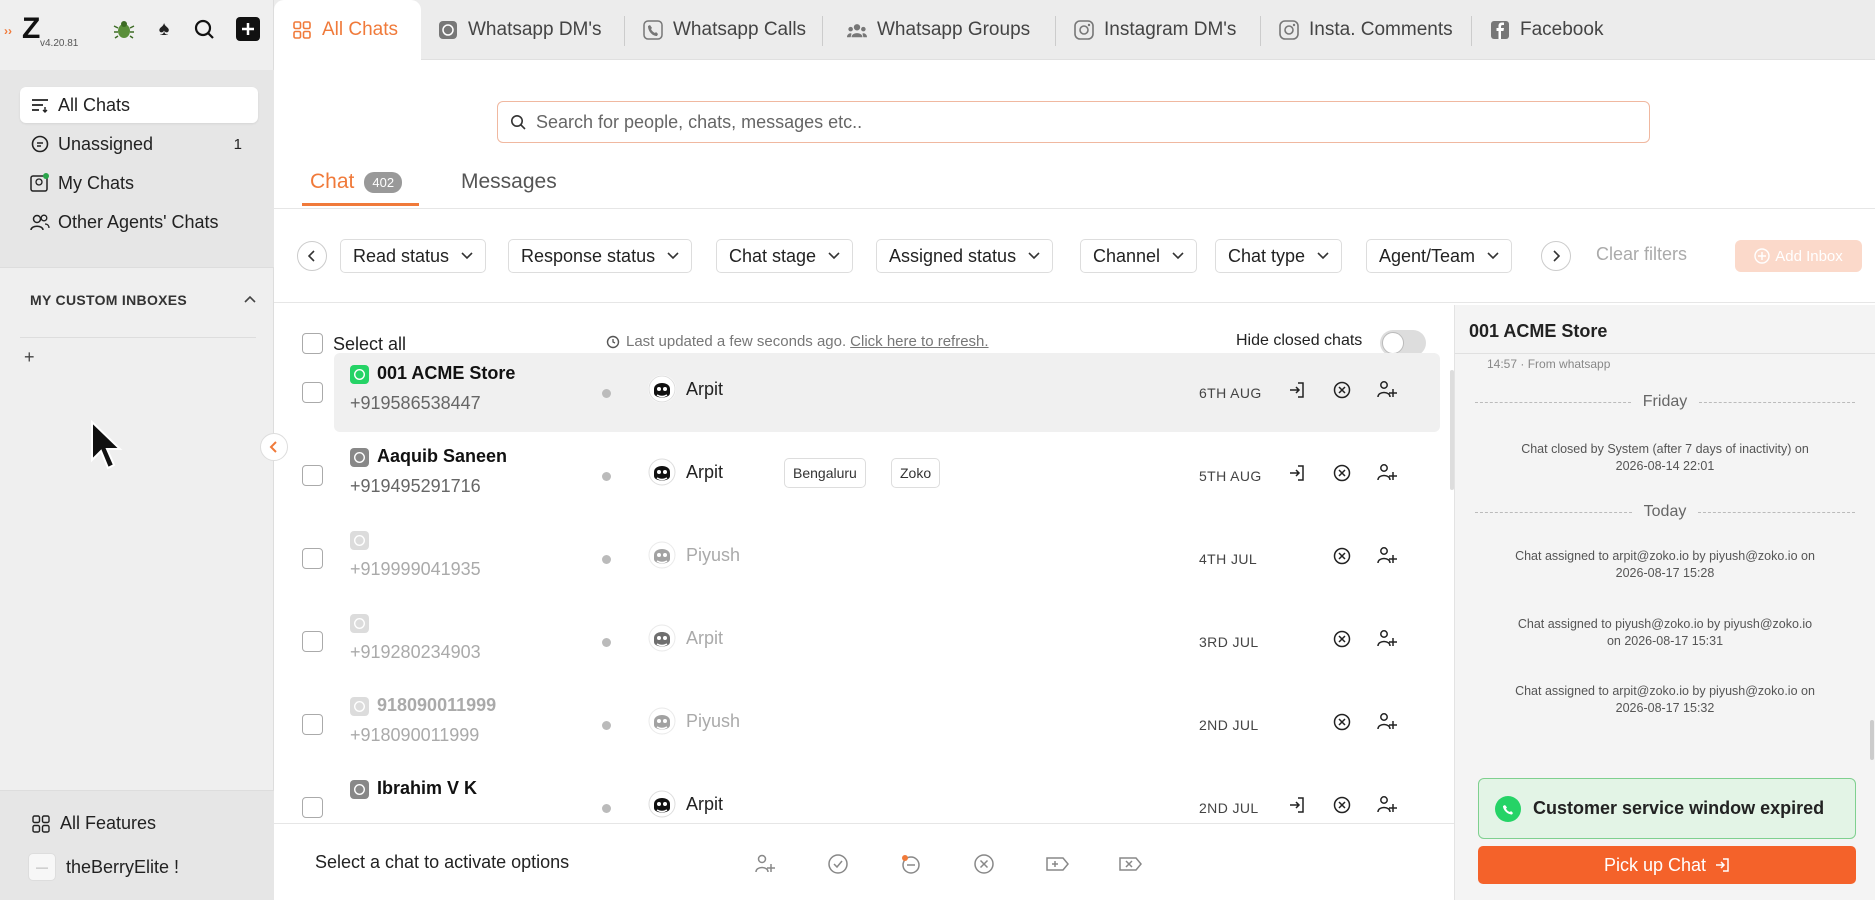 This screenshot has height=900, width=1875. Describe the element at coordinates (916, 473) in the screenshot. I see `chat-tag: Zoko` at that location.